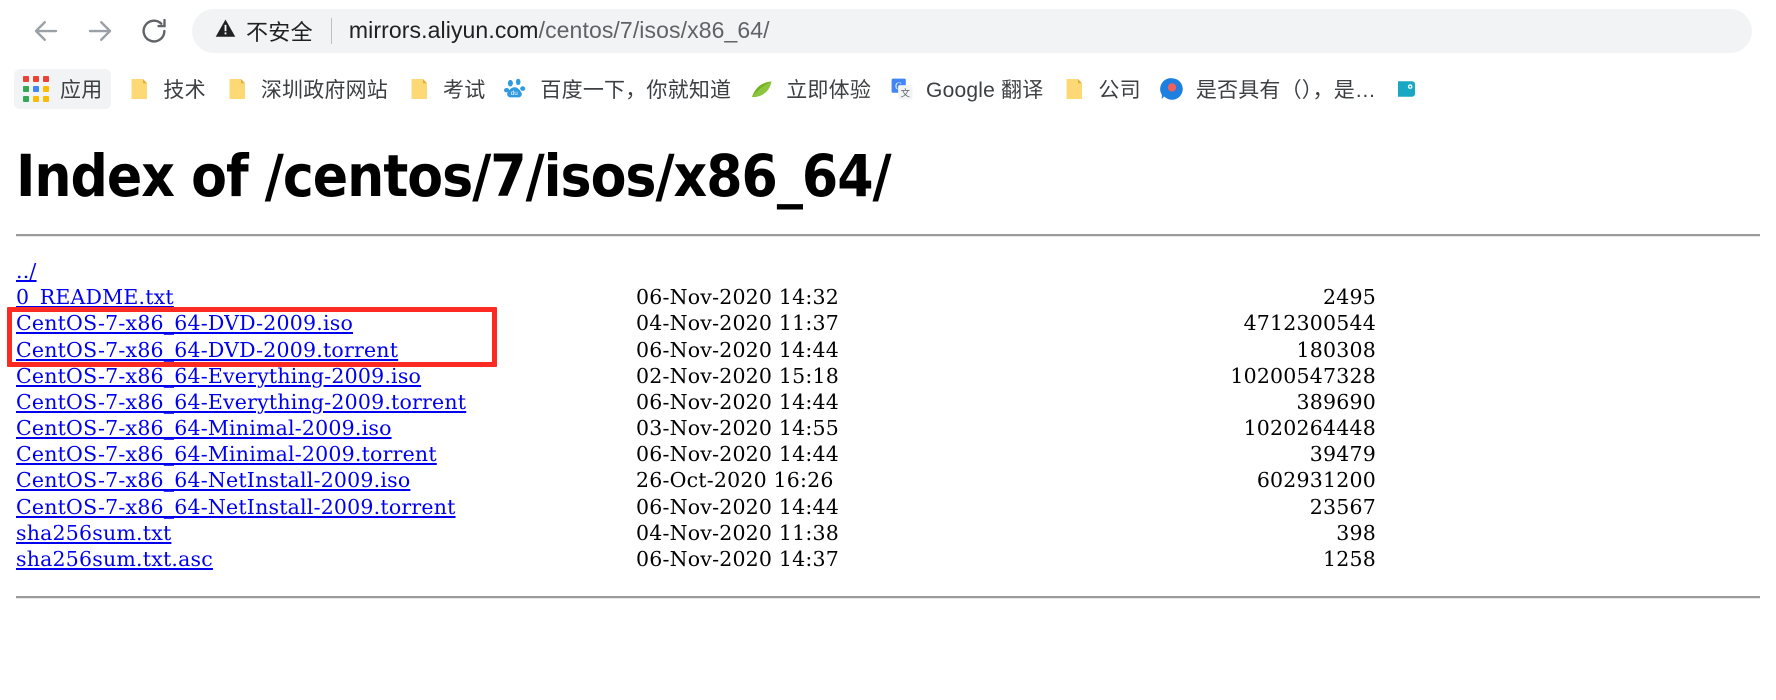 The height and width of the screenshot is (700, 1776). Describe the element at coordinates (236, 507) in the screenshot. I see `file-link: CentOS-7-x86_64-NetInstall-2009.torrent` at that location.